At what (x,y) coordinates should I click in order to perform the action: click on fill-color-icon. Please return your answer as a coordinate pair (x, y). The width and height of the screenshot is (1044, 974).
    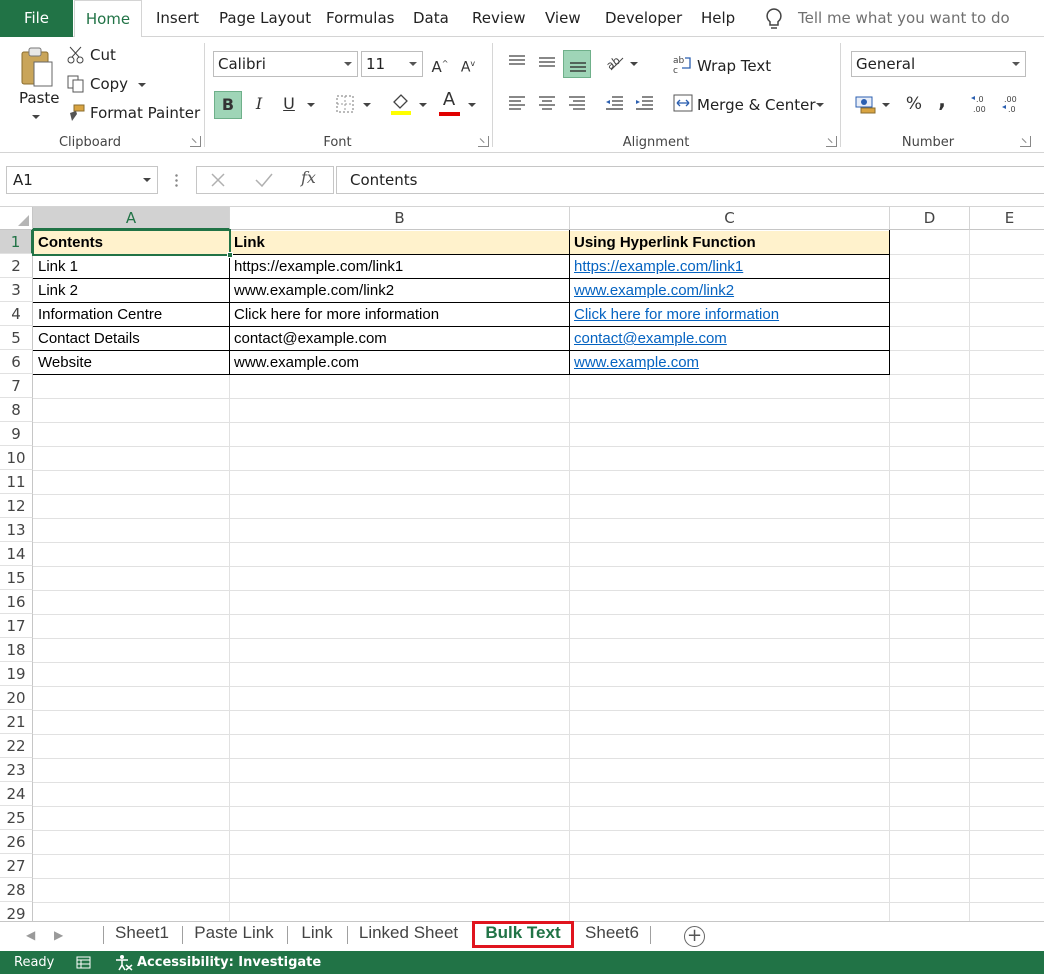
    Looking at the image, I should click on (401, 104).